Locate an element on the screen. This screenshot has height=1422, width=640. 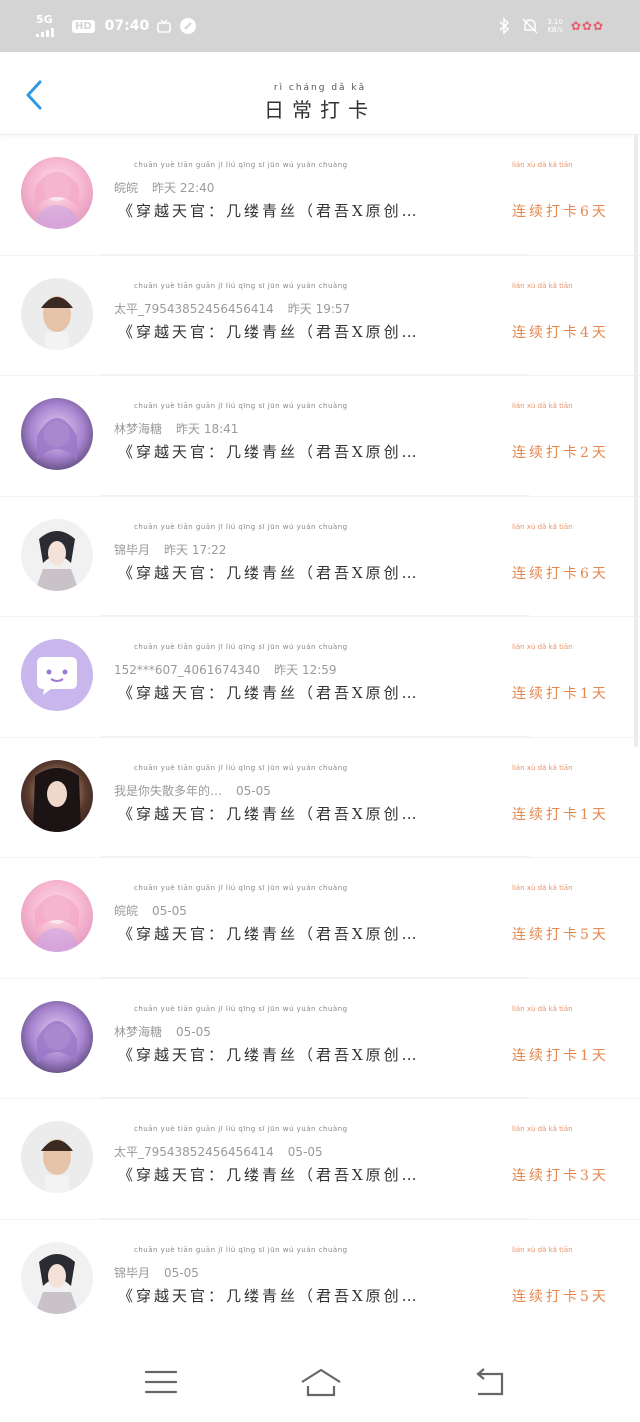
page-title: 日常打卡 is located at coordinates (320, 110).